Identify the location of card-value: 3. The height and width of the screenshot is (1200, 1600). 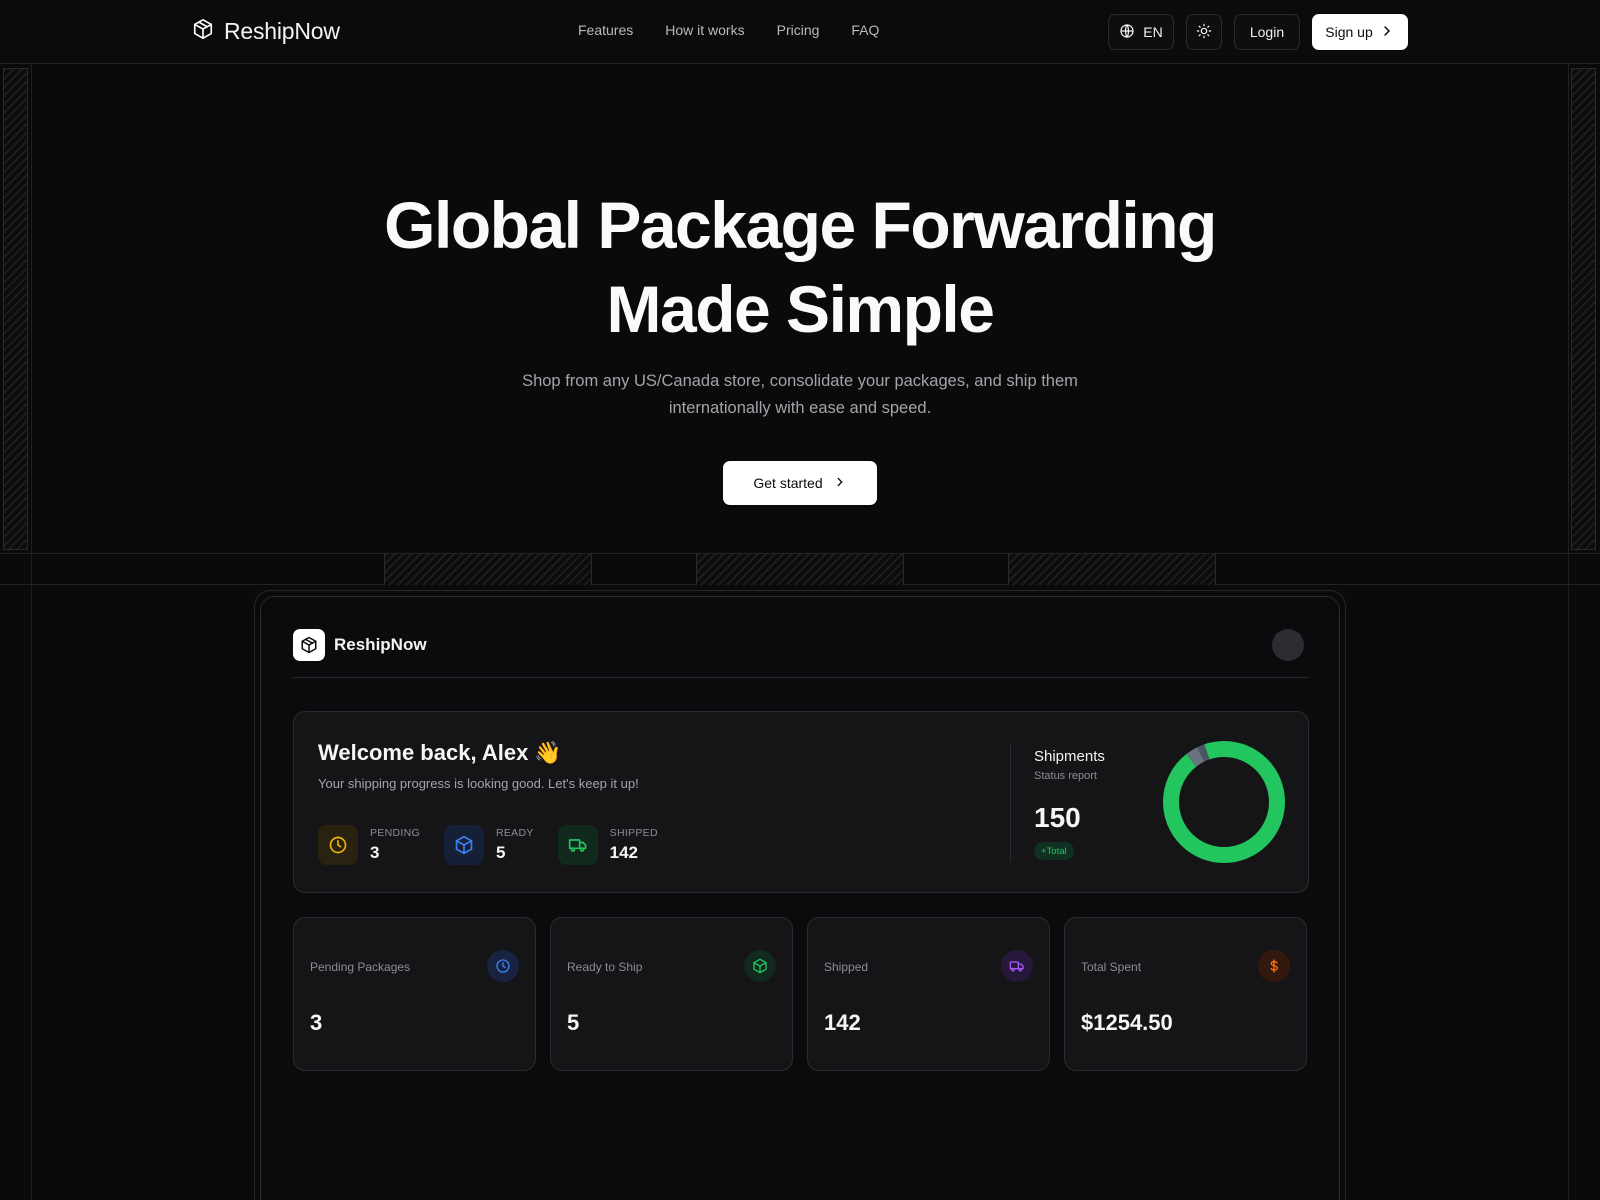
(316, 1022).